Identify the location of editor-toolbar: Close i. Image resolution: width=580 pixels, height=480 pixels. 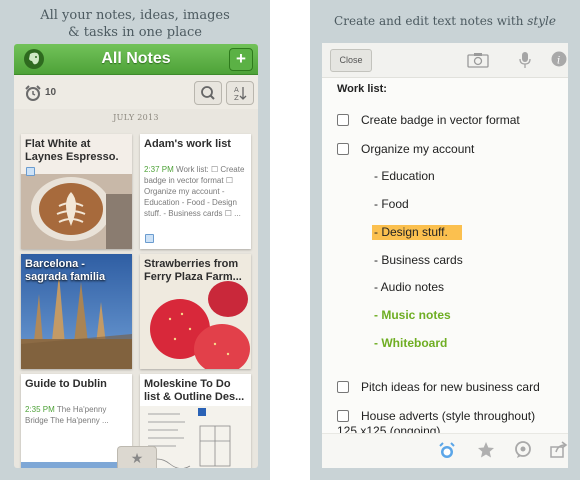
(445, 60).